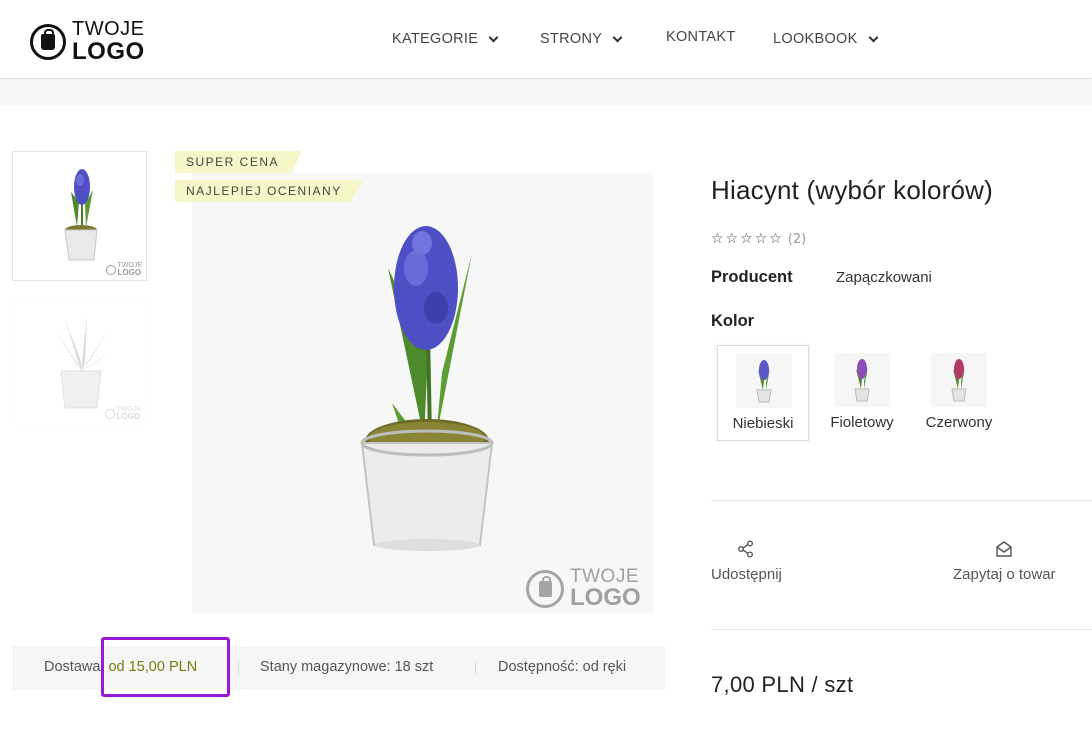 This screenshot has width=1092, height=729. I want to click on hyacinth-main-image, so click(427, 388).